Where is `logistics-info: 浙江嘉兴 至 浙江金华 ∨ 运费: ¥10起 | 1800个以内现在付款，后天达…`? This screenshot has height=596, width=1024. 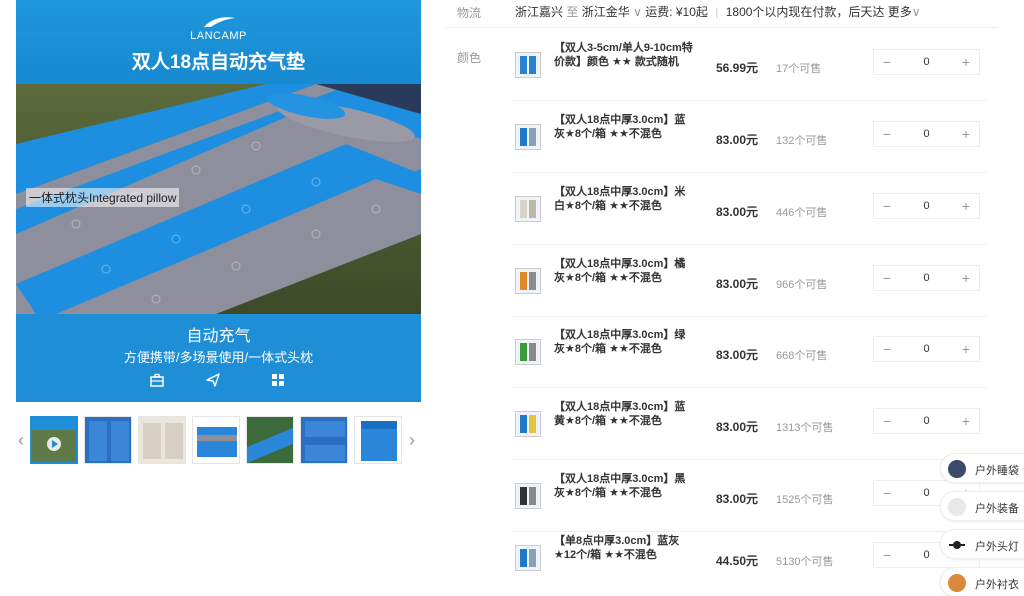 logistics-info: 浙江嘉兴 至 浙江金华 ∨ 运费: ¥10起 | 1800个以内现在付款，后天达… is located at coordinates (718, 11).